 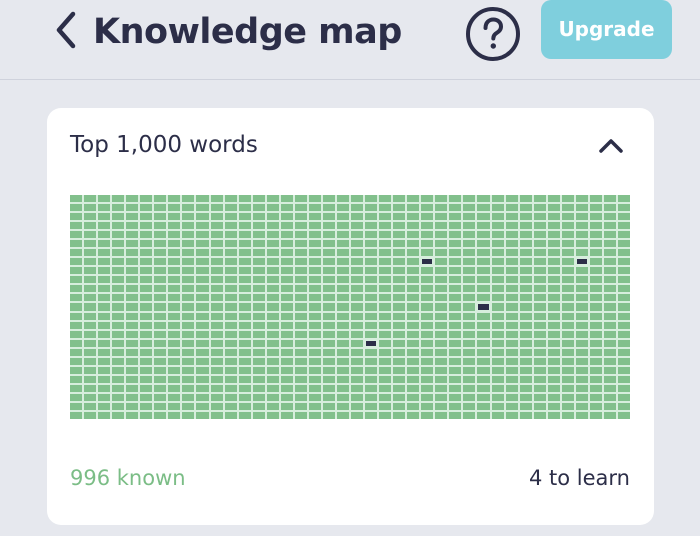 What do you see at coordinates (66, 30) in the screenshot?
I see `back-button` at bounding box center [66, 30].